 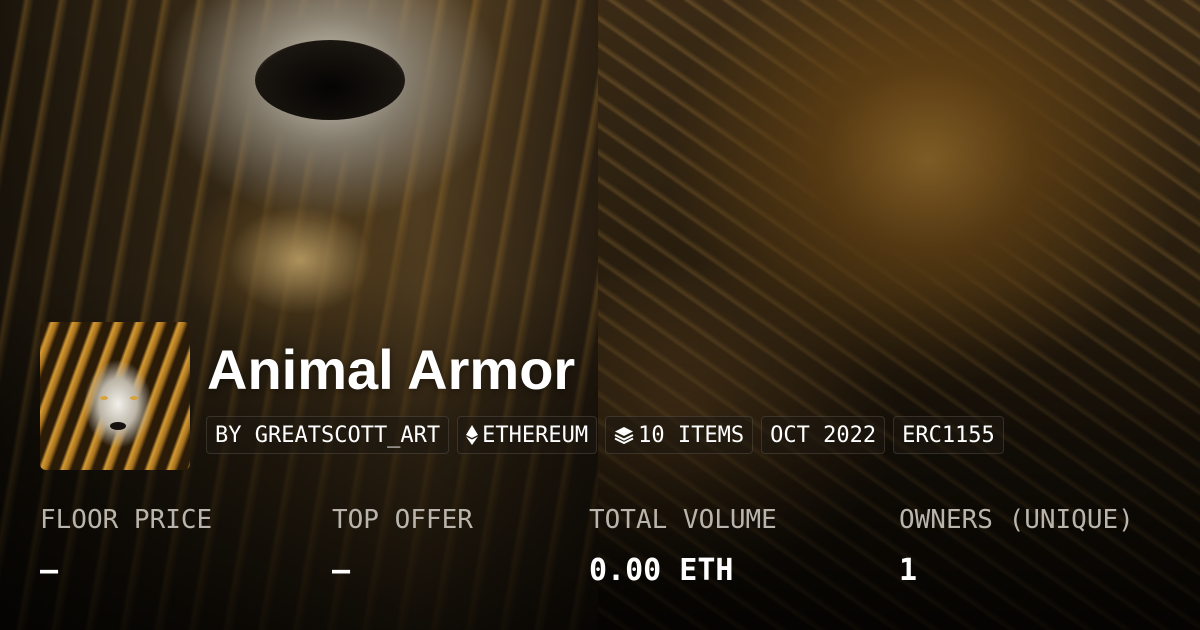 I want to click on creator-tag: BY GREATSCOTT_ART, so click(x=328, y=435).